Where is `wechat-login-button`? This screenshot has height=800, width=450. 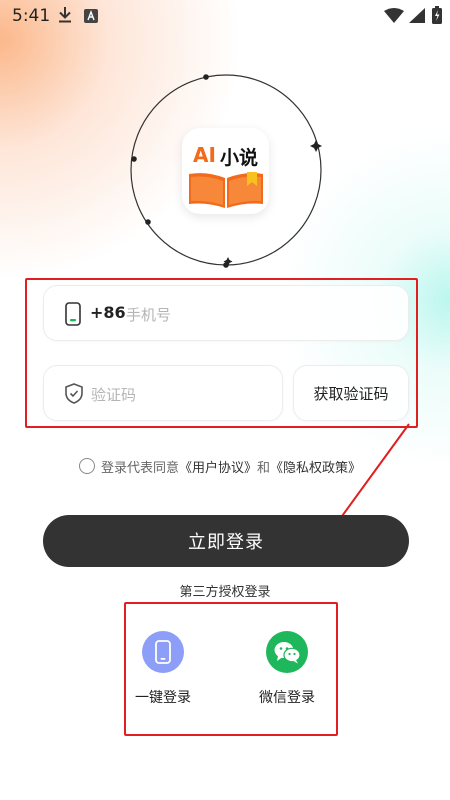
wechat-login-button is located at coordinates (287, 652).